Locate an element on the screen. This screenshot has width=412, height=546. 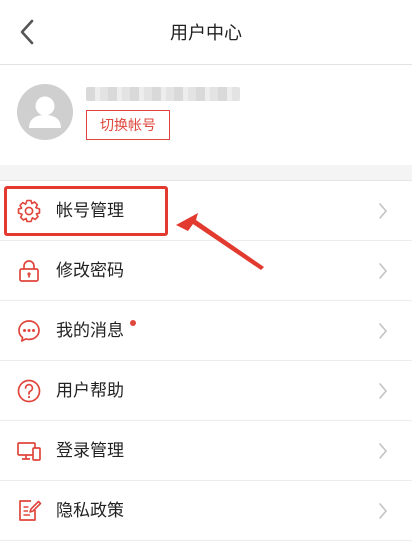
menu-item-privacy-policy: 隐私政策 is located at coordinates (206, 511).